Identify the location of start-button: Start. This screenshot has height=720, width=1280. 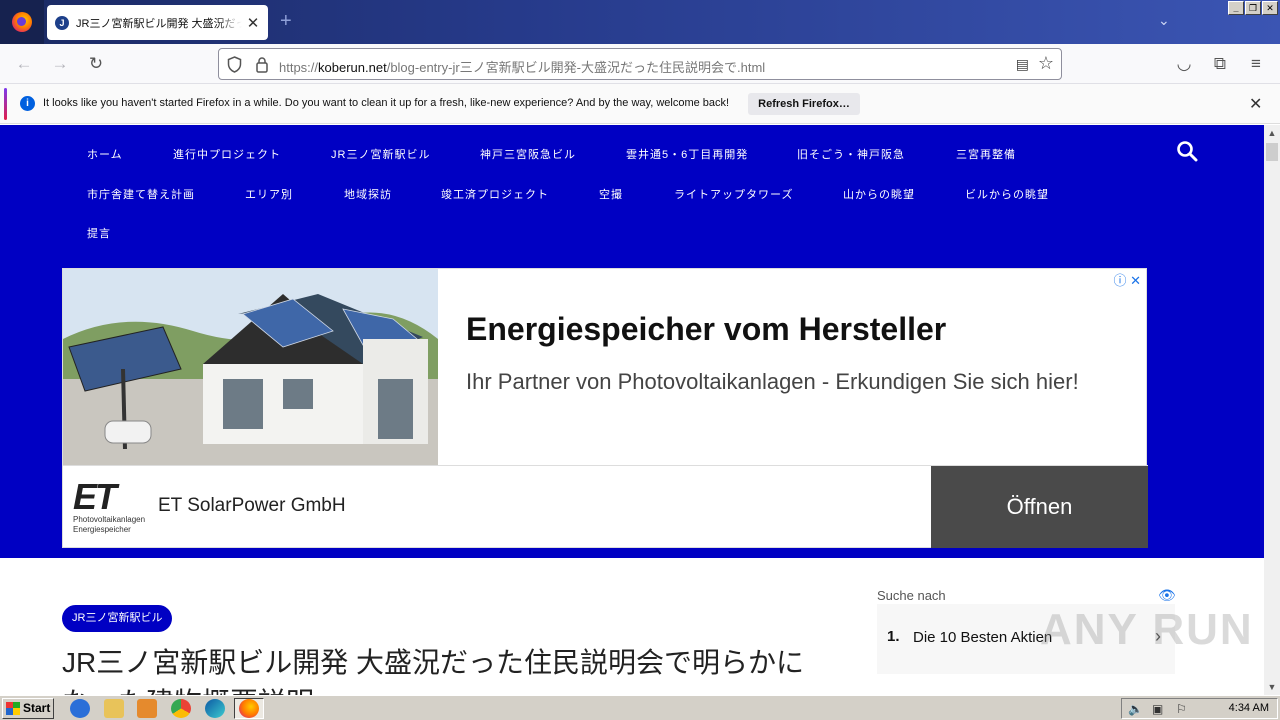
(28, 708).